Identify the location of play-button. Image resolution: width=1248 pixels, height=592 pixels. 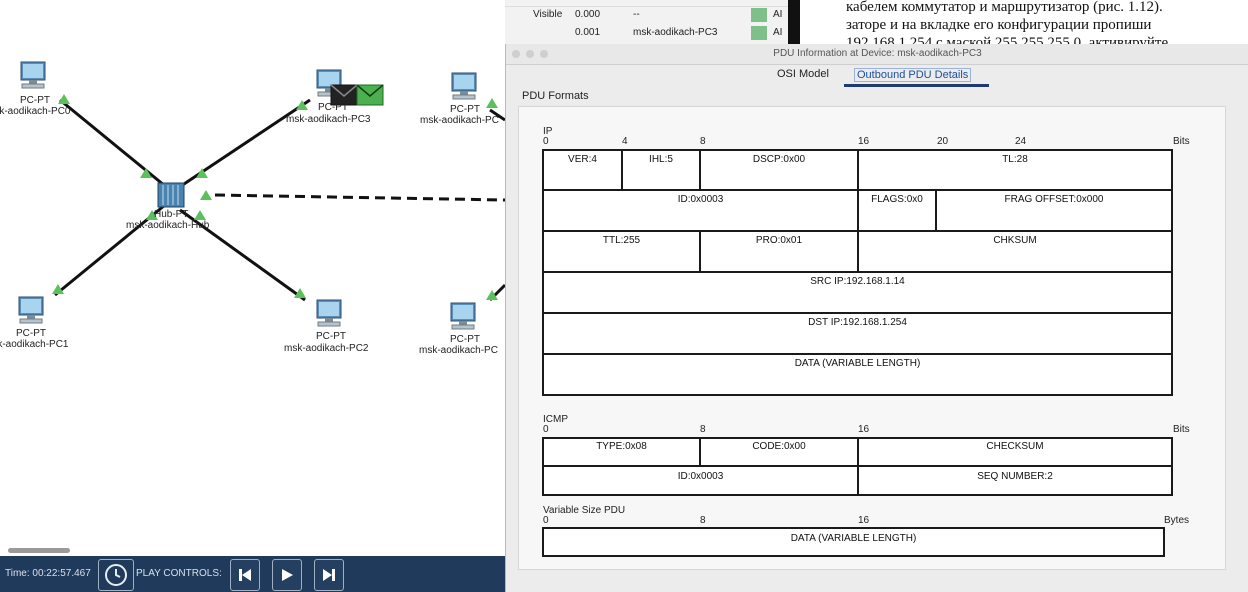
(287, 575).